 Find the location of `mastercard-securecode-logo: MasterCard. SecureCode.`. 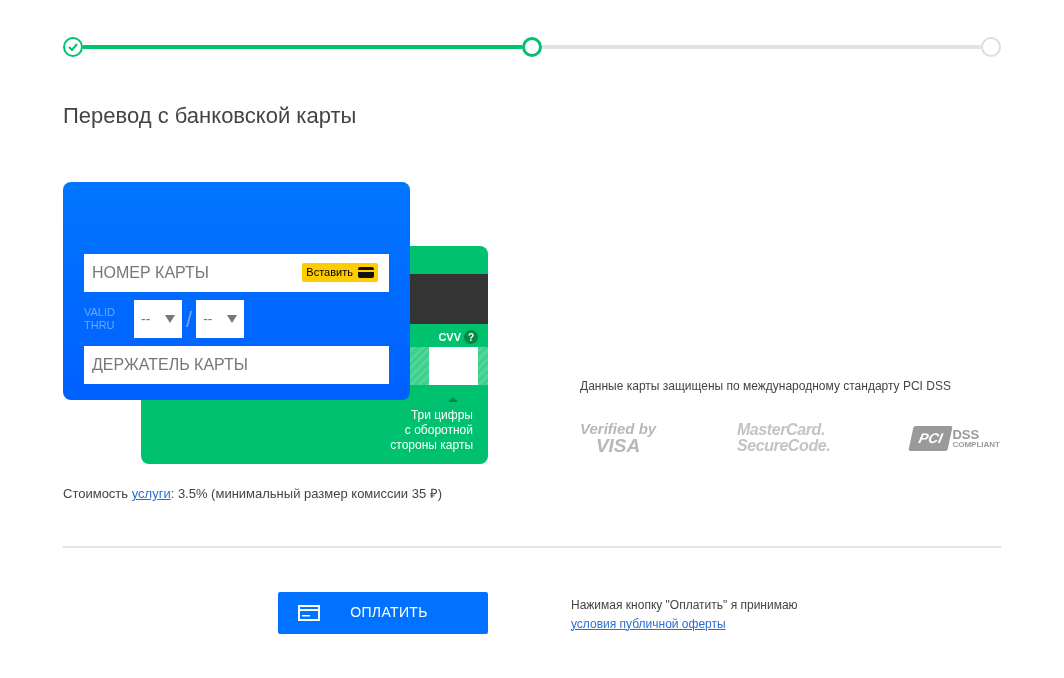

mastercard-securecode-logo: MasterCard. SecureCode. is located at coordinates (783, 438).